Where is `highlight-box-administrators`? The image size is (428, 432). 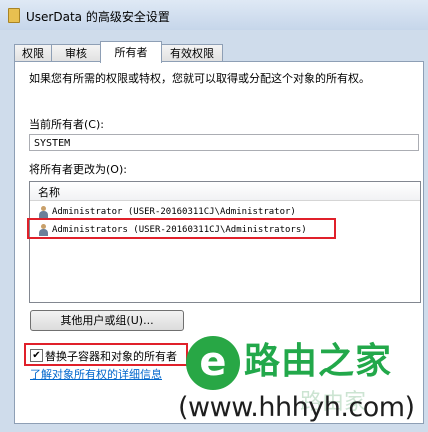 highlight-box-administrators is located at coordinates (181, 228).